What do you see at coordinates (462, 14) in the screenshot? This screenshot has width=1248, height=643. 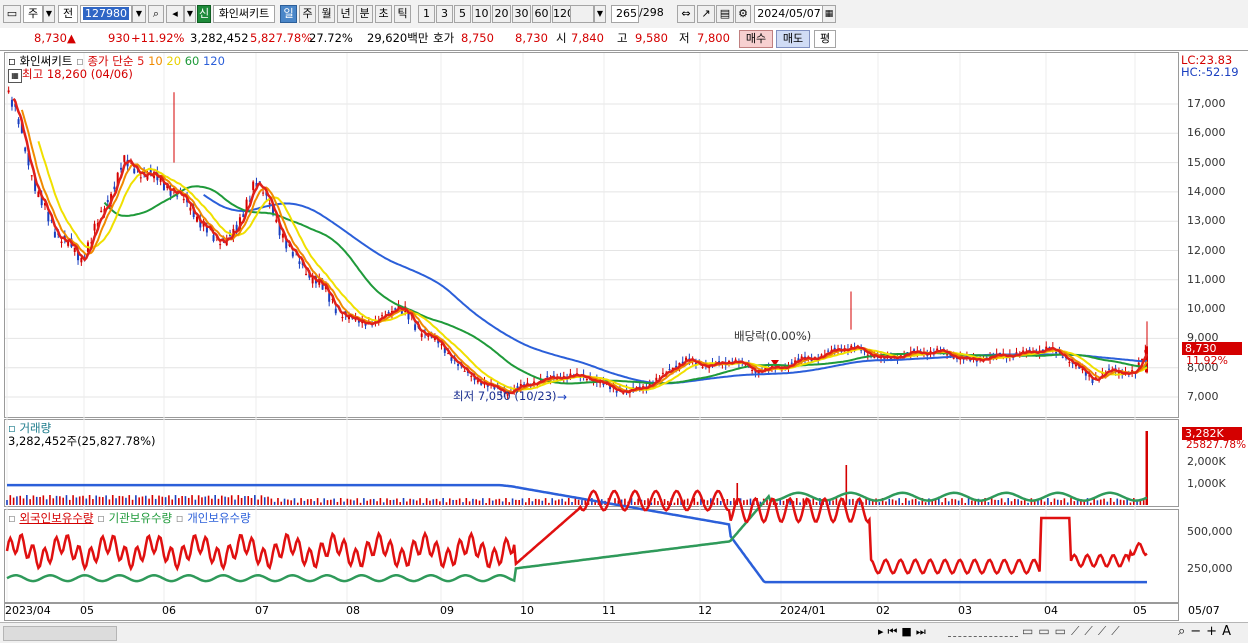 I see `interval-5-button: 5` at bounding box center [462, 14].